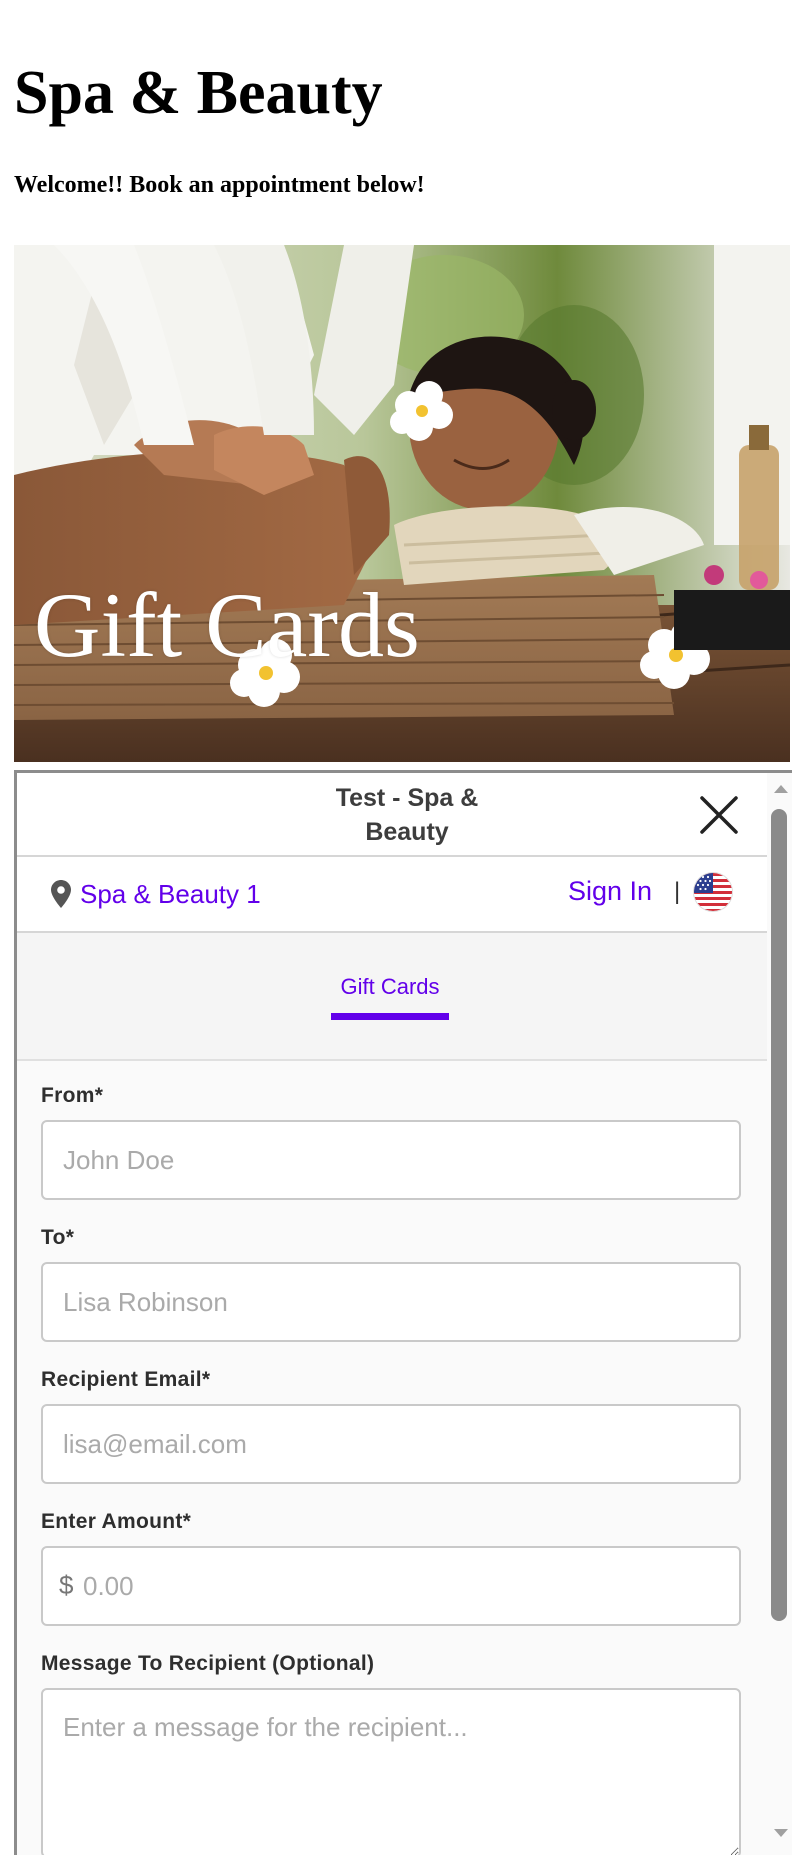 The width and height of the screenshot is (792, 1855). I want to click on amount-field: $, so click(391, 1586).